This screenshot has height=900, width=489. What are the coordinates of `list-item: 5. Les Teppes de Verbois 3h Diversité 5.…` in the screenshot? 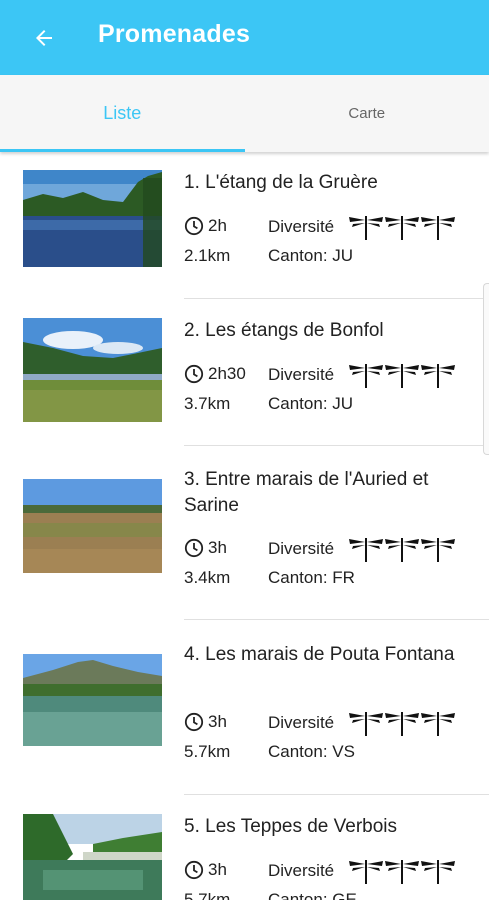 It's located at (244, 848).